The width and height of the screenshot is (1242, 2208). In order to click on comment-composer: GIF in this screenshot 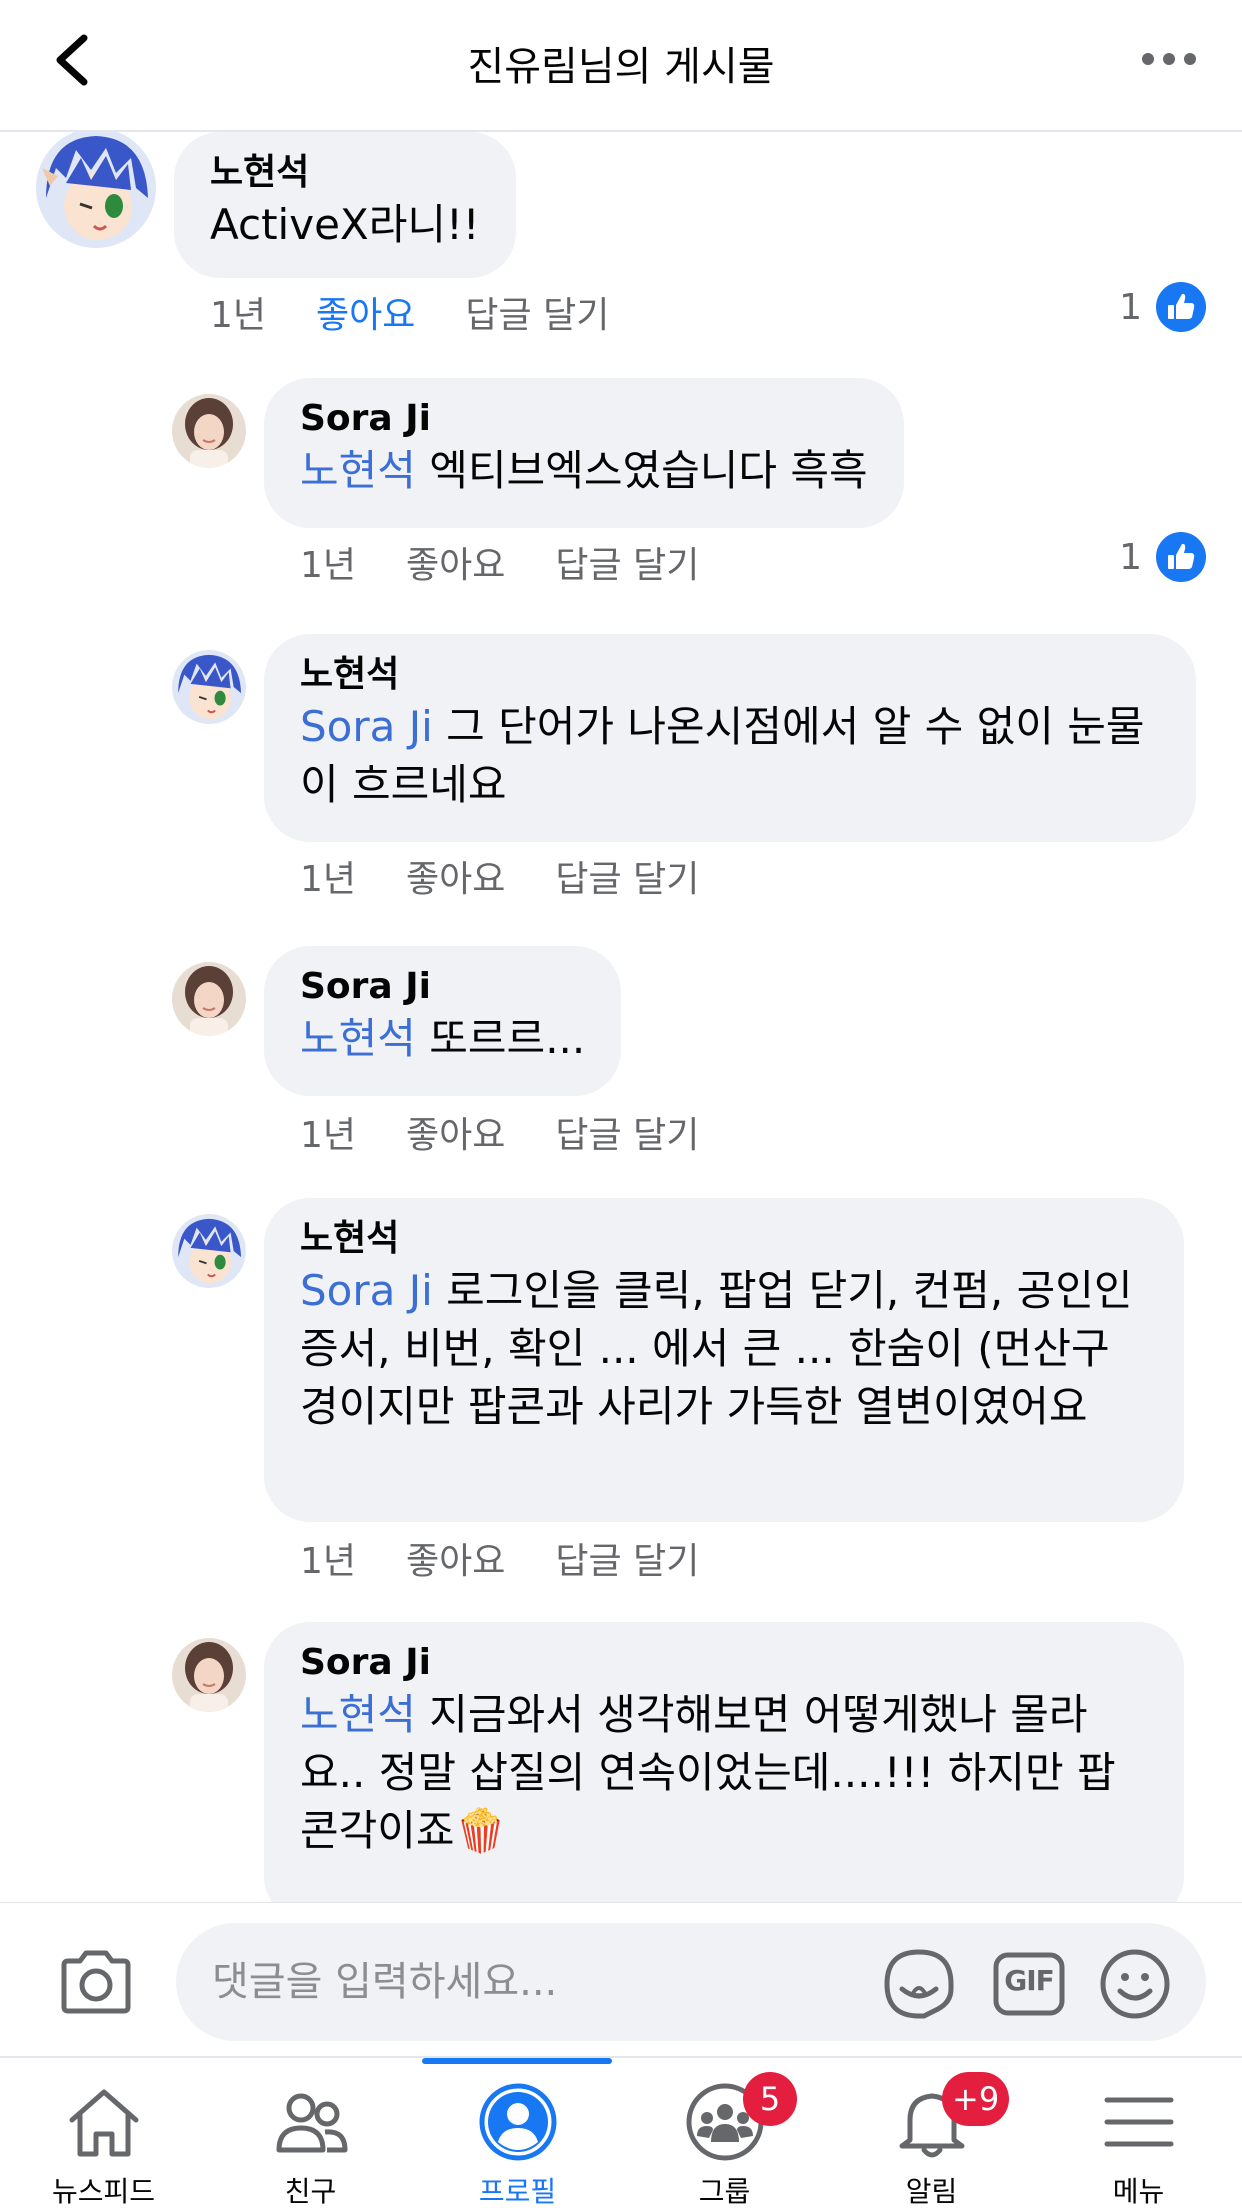, I will do `click(621, 1978)`.